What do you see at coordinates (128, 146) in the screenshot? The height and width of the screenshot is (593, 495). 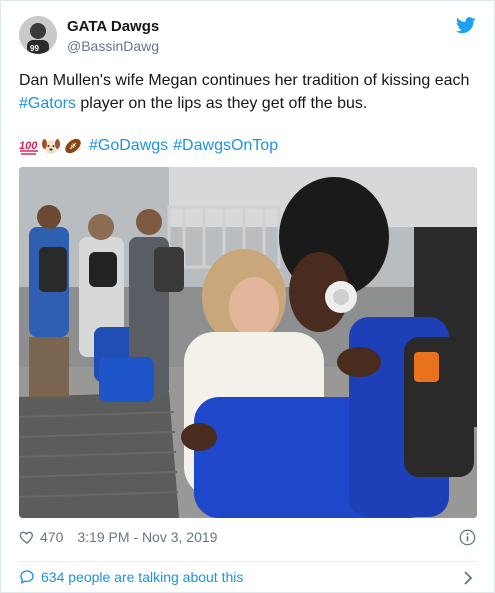 I see `hashtag-godawgs: #GoDawgs` at bounding box center [128, 146].